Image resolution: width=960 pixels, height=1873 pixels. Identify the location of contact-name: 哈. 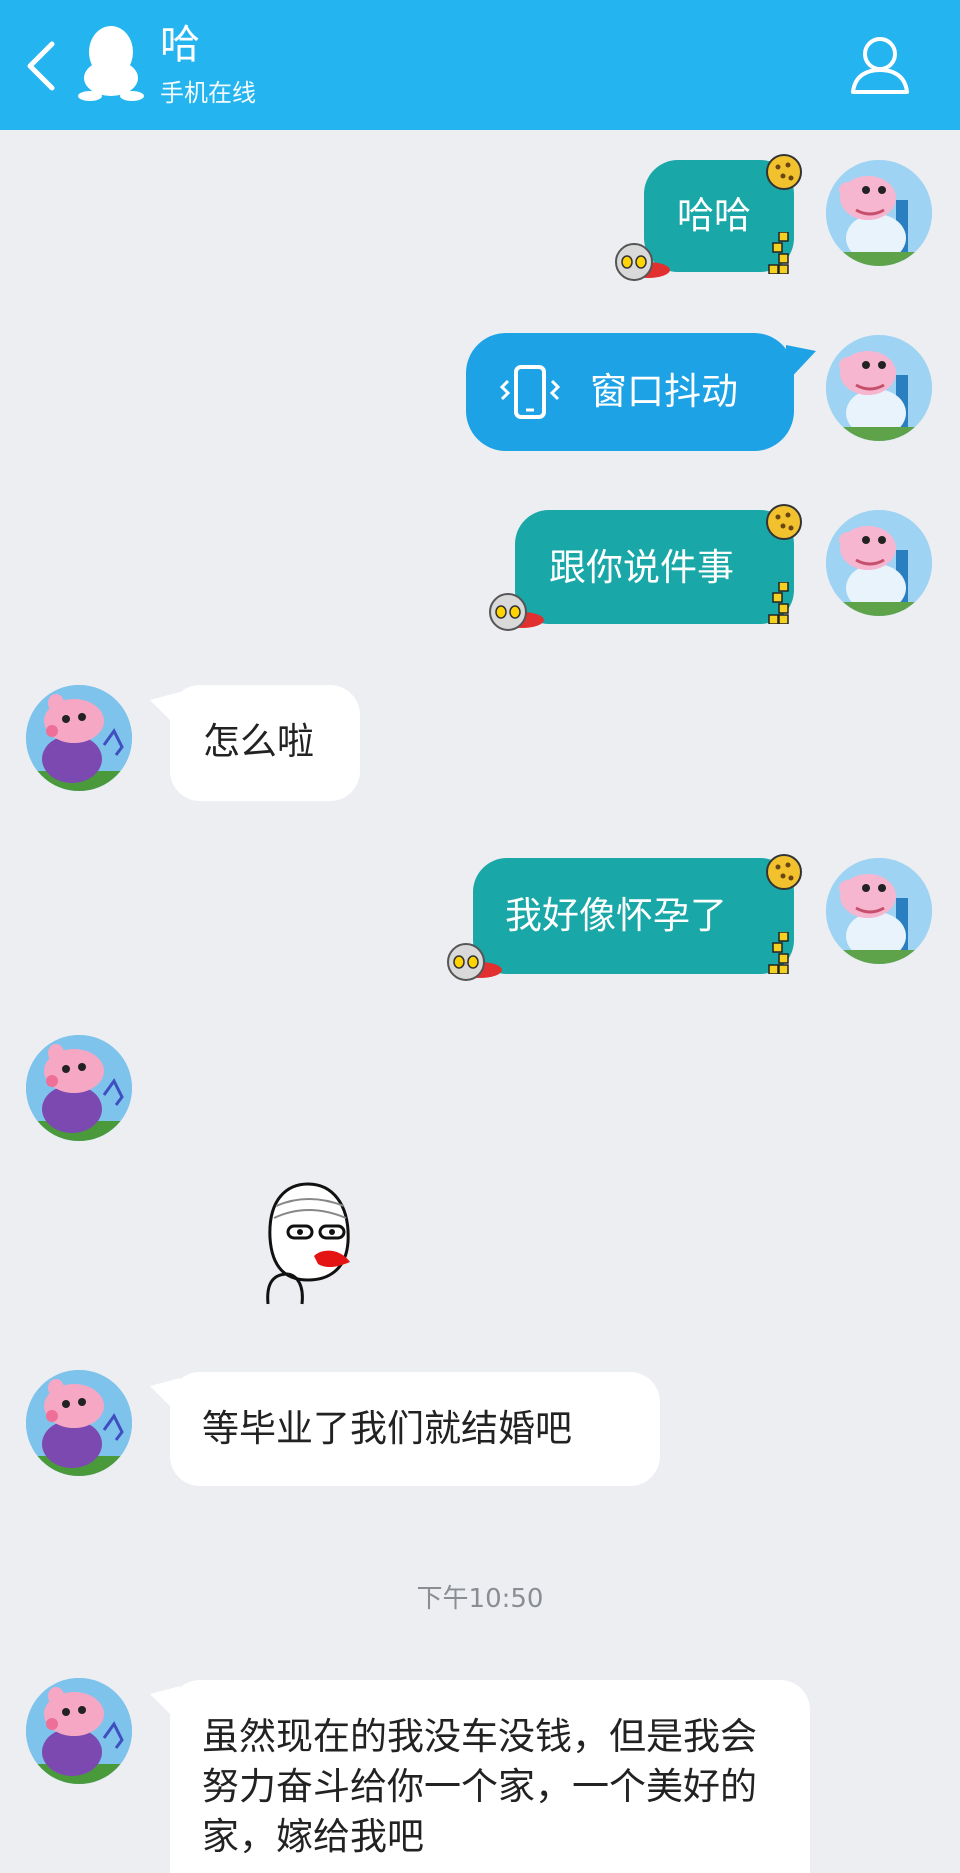
(180, 45).